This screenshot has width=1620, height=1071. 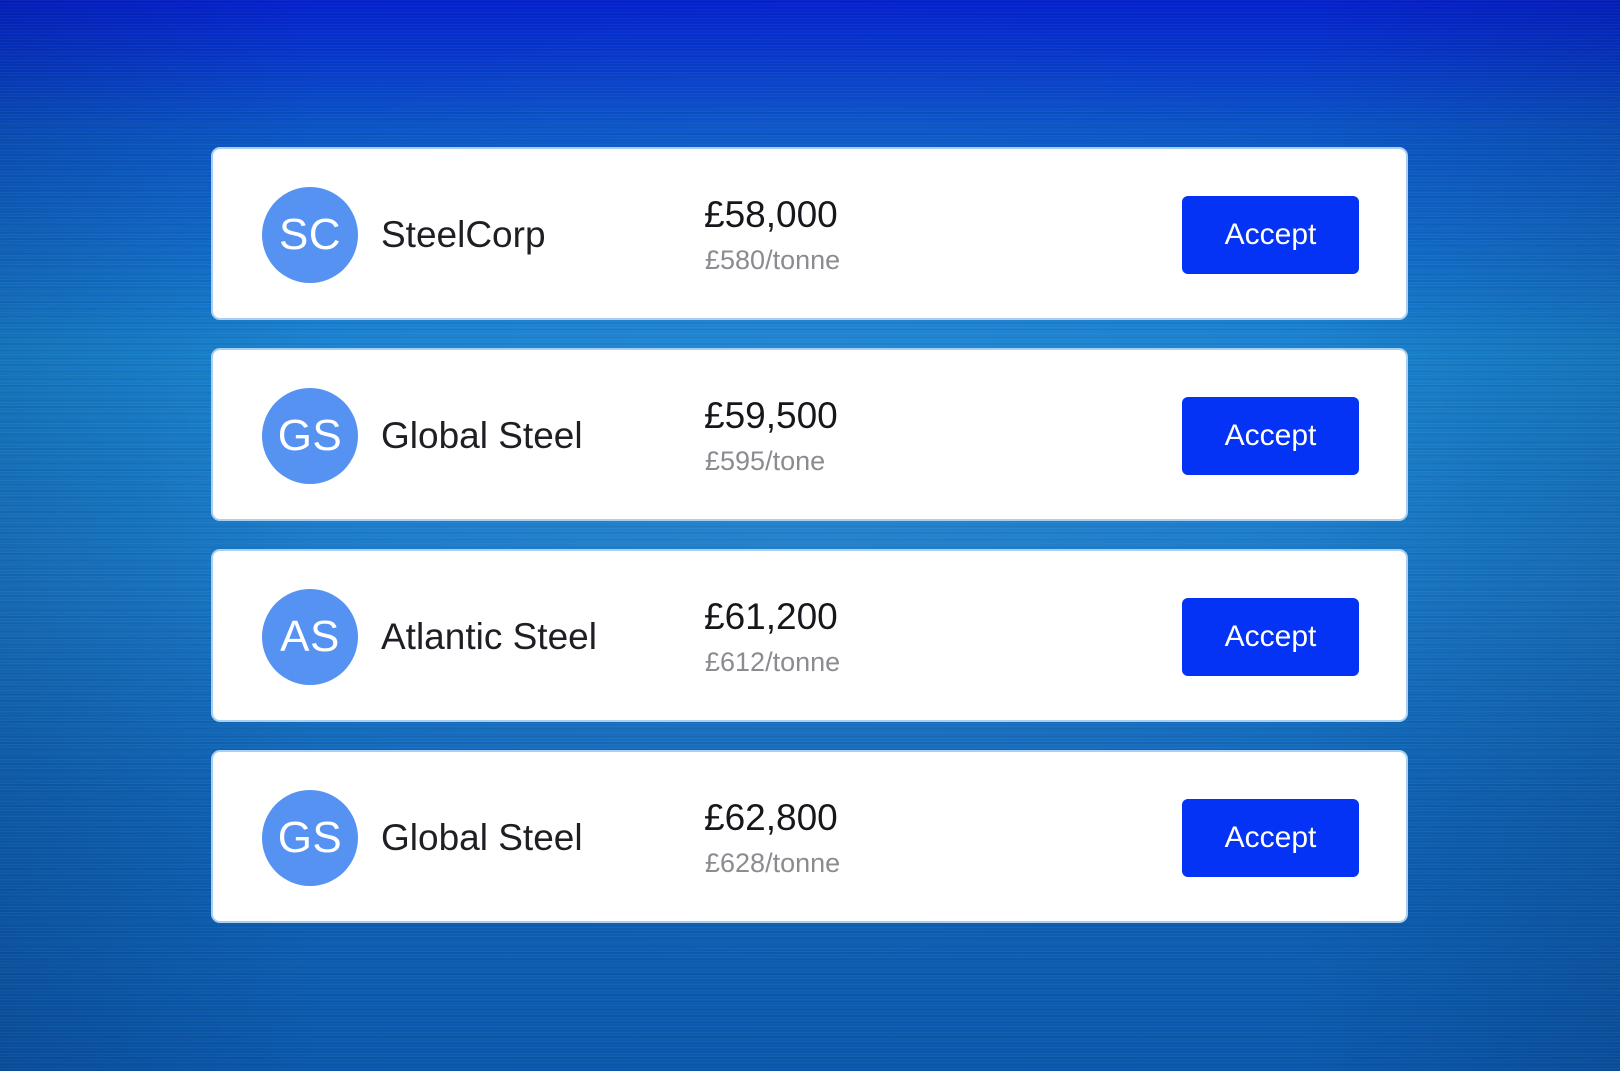 What do you see at coordinates (771, 415) in the screenshot?
I see `total-price: £59,500` at bounding box center [771, 415].